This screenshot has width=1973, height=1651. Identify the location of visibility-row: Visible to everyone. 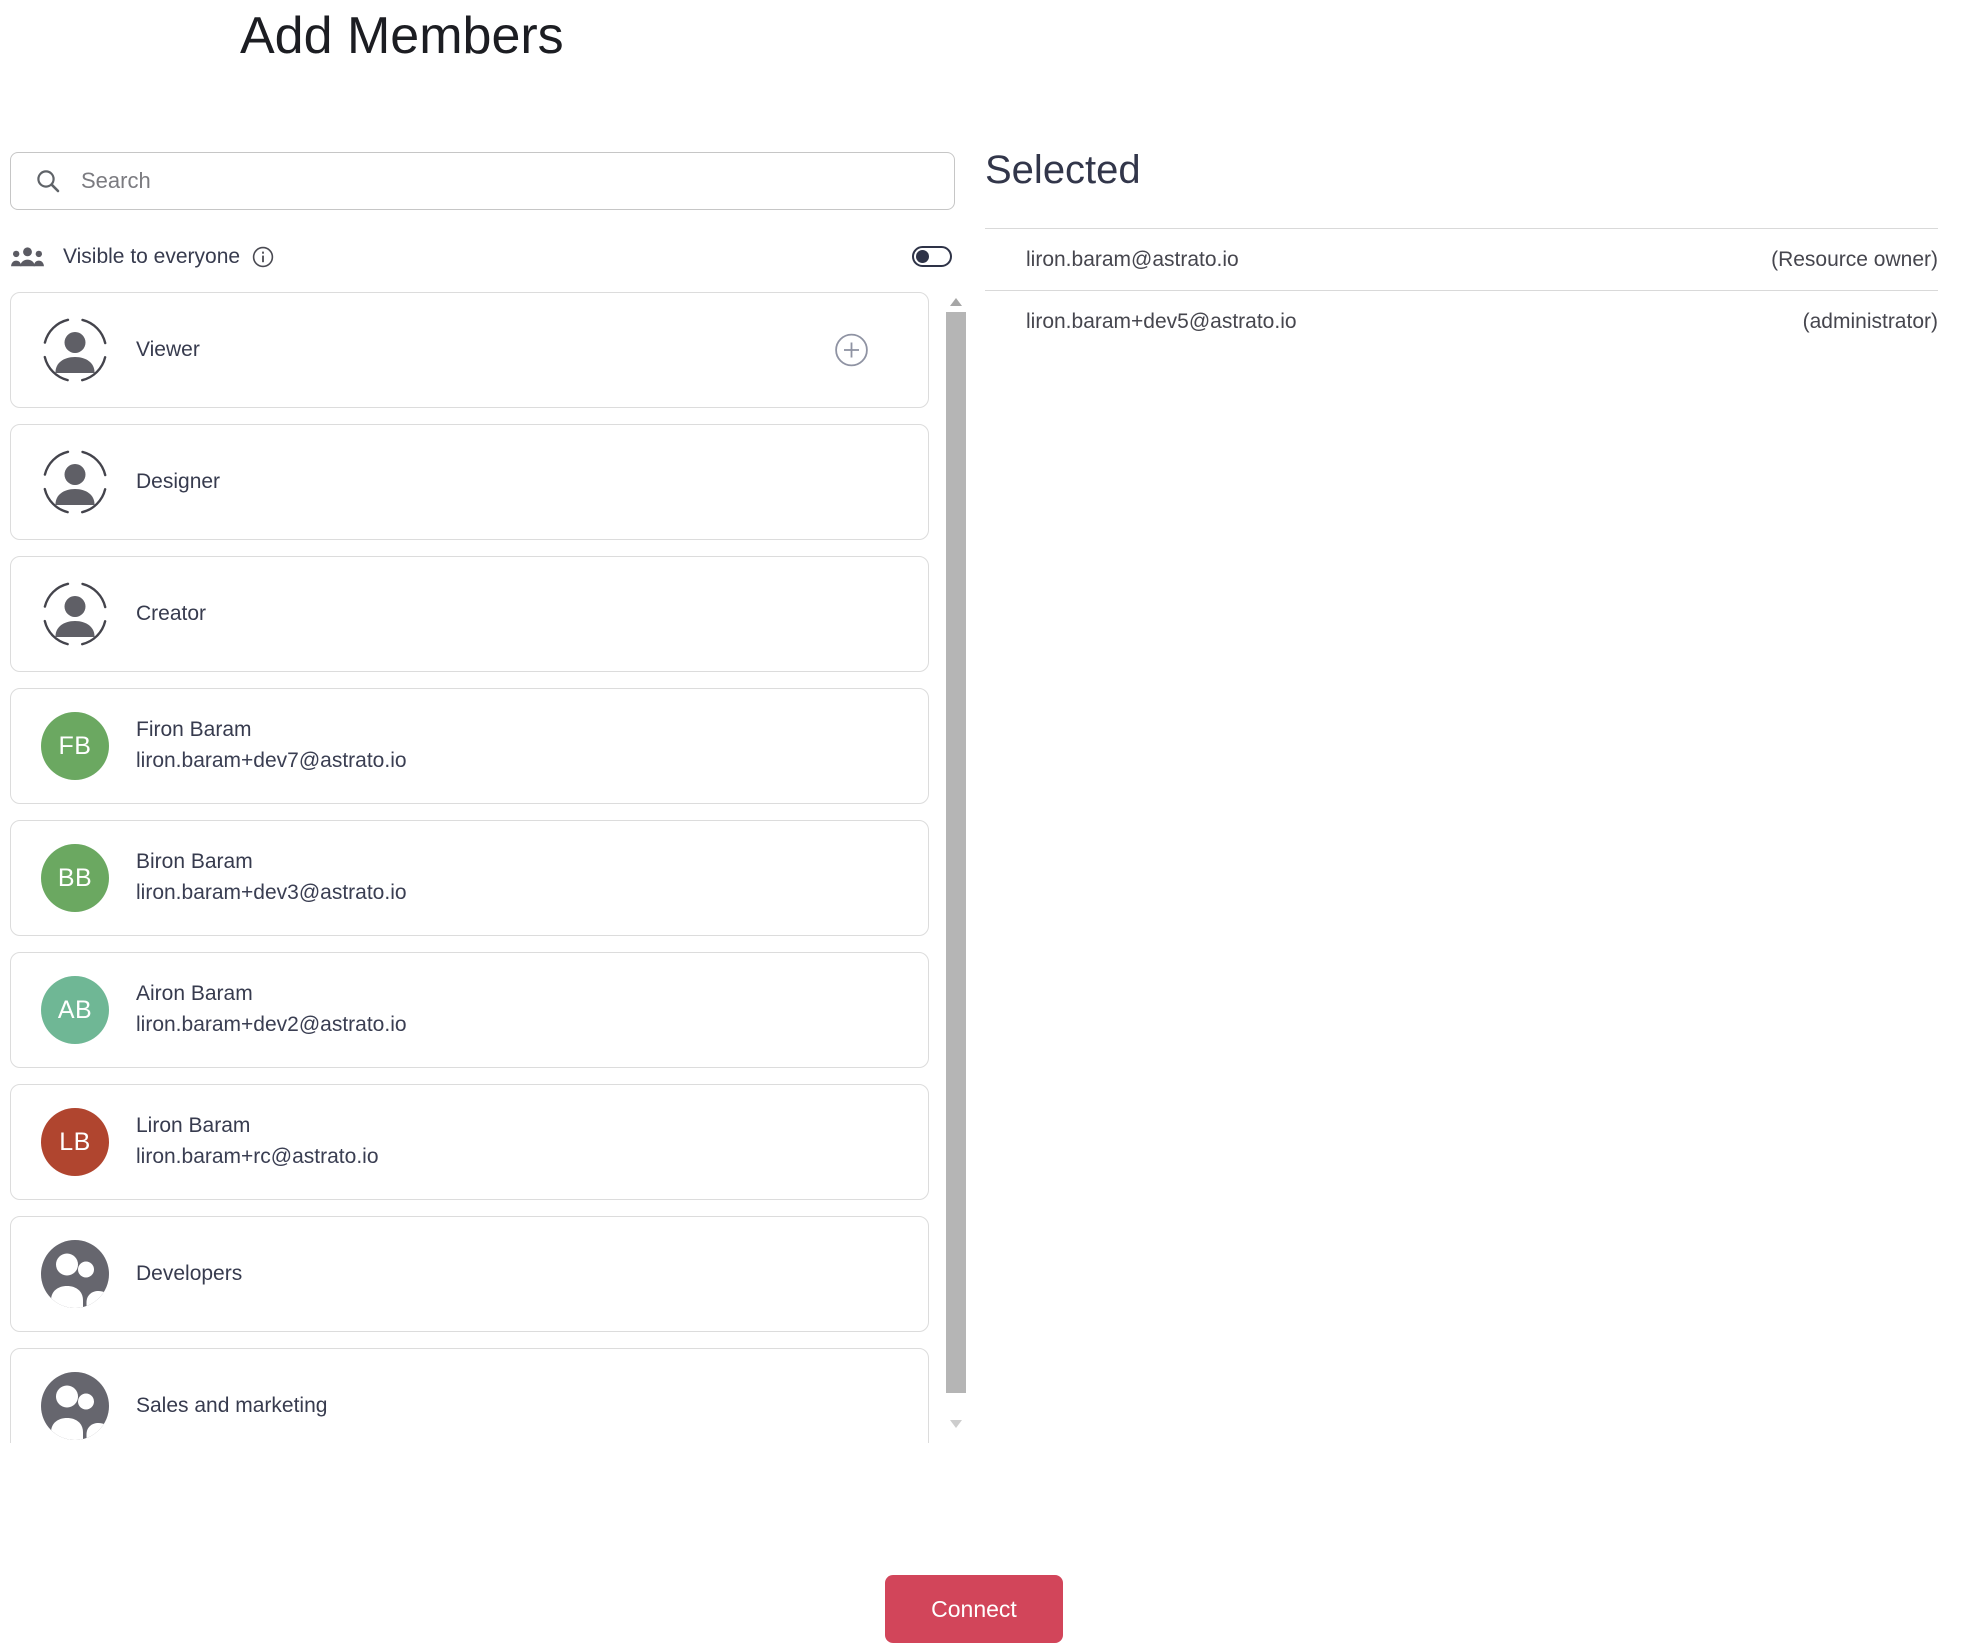
(485, 257).